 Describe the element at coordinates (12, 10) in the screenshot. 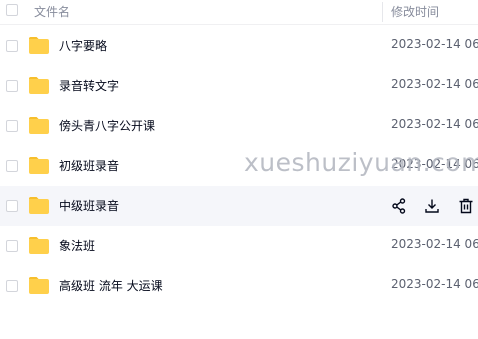

I see `select-all-checkbox` at that location.